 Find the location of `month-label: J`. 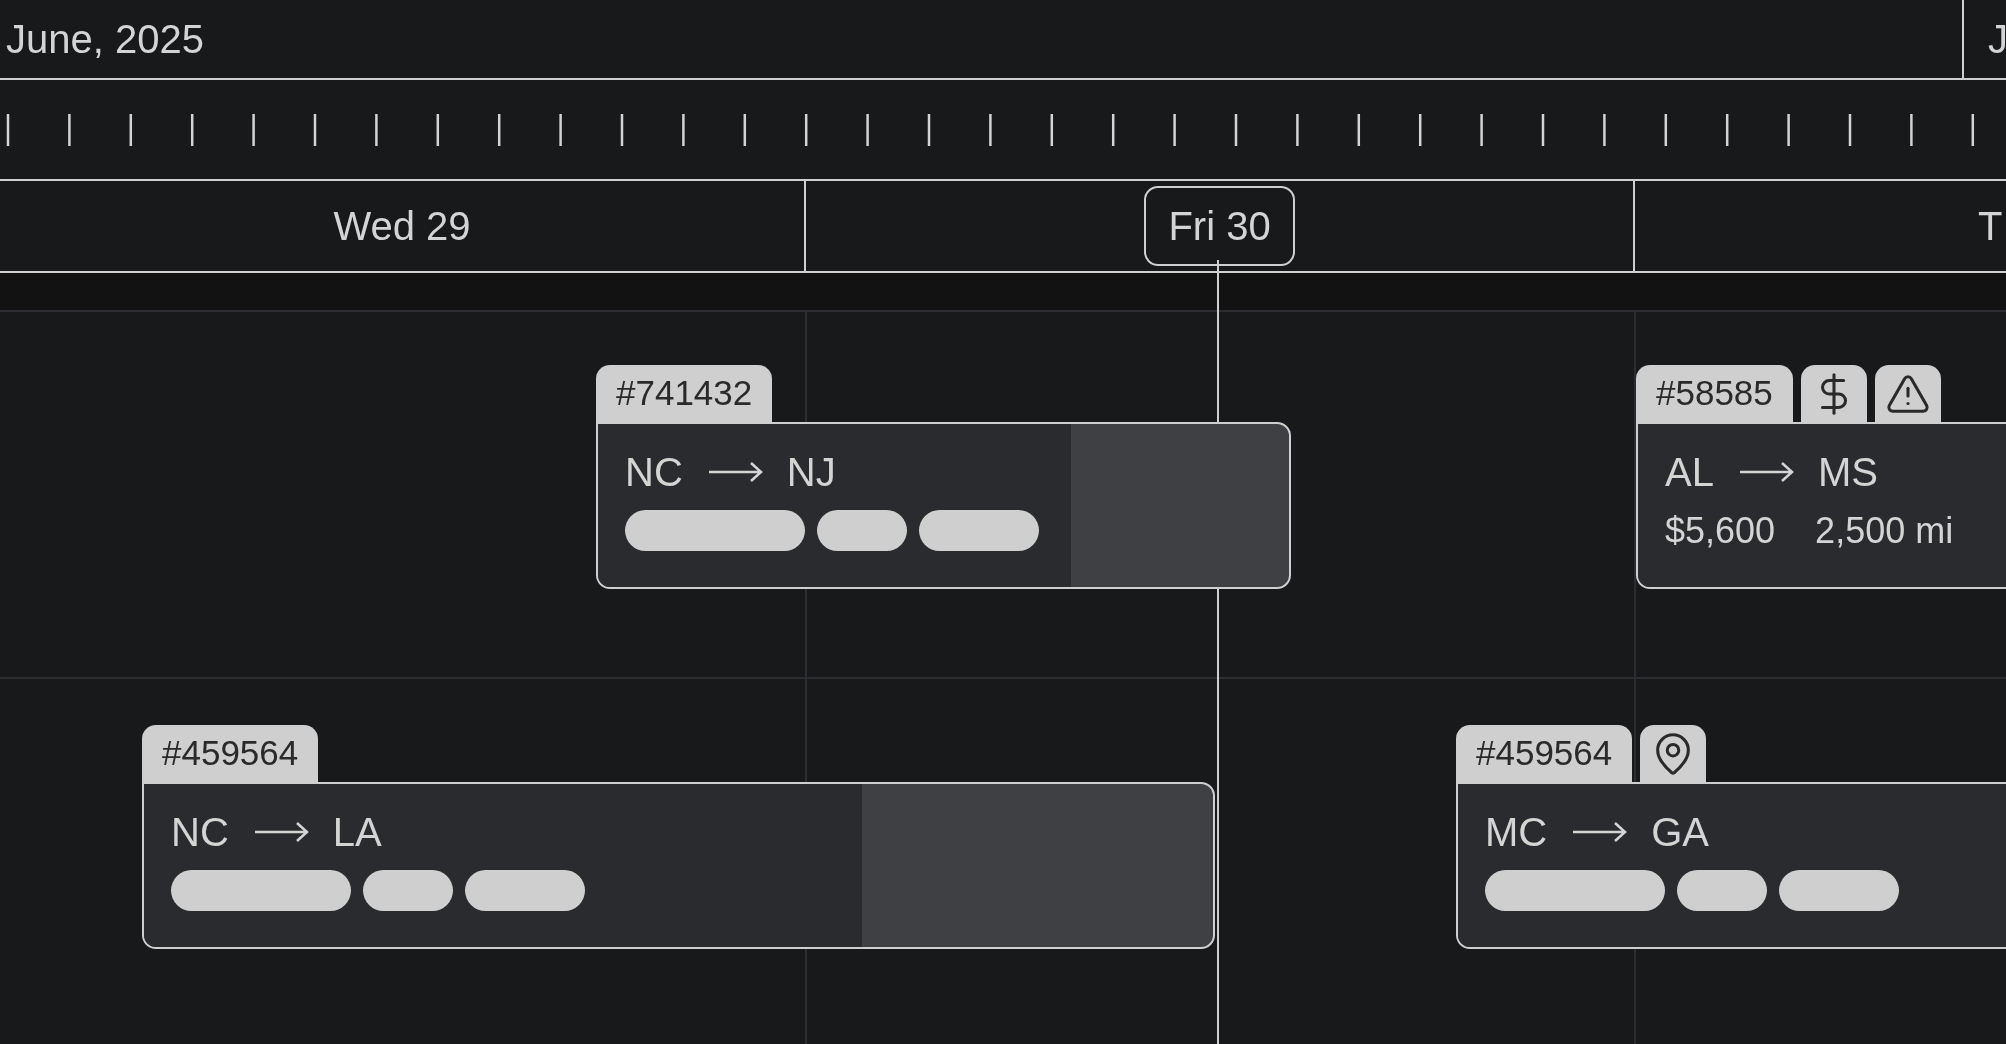

month-label: J is located at coordinates (1997, 39).